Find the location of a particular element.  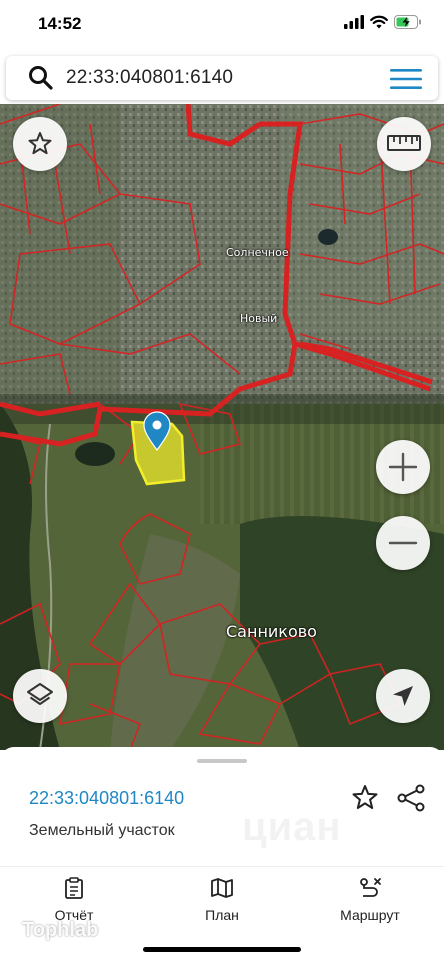

status-icons is located at coordinates (383, 22).